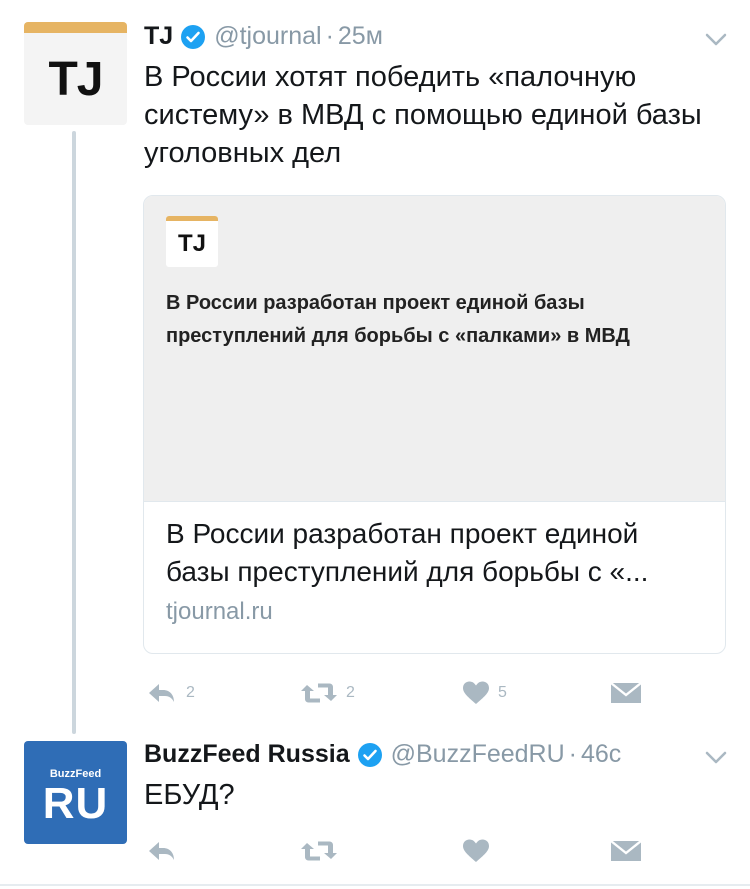 The width and height of the screenshot is (750, 889). Describe the element at coordinates (192, 218) in the screenshot. I see `card-logo-stripe` at that location.